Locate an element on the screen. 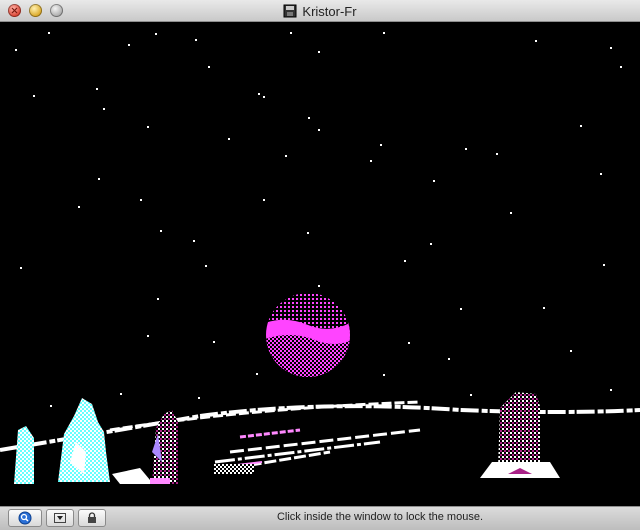  lock-button is located at coordinates (92, 518).